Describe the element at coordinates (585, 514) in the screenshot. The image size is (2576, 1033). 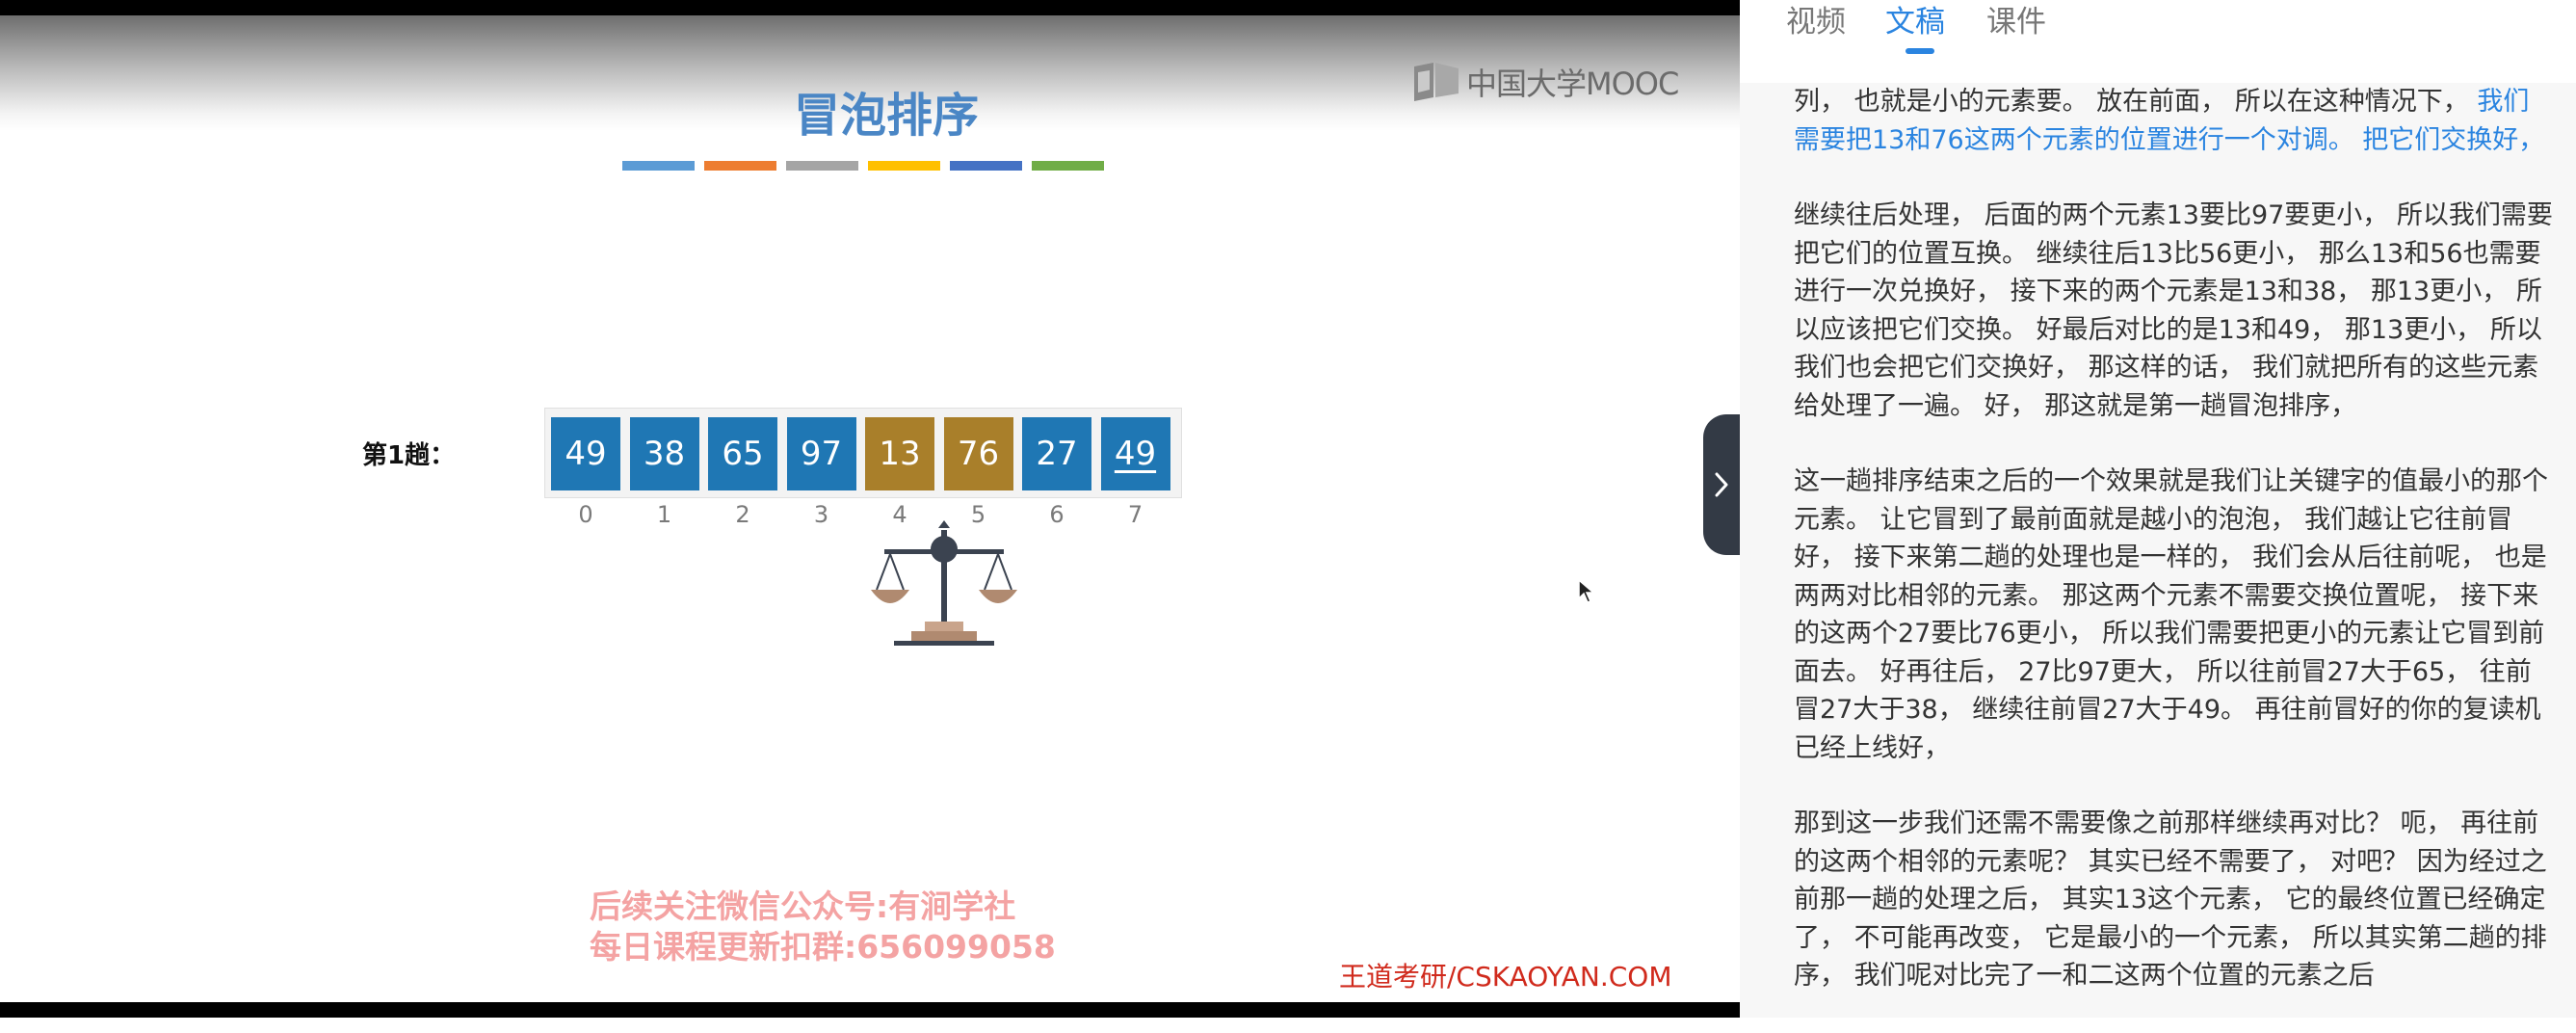
I see `array-index: 0` at that location.